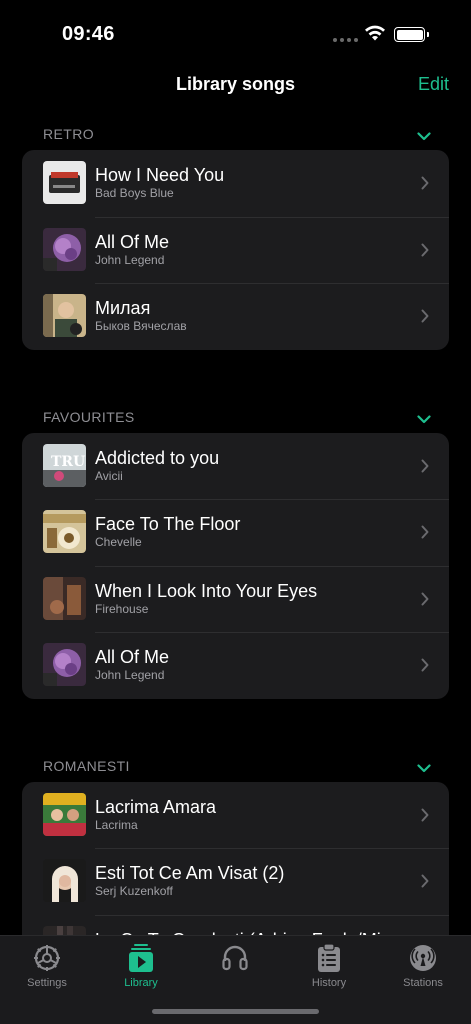  I want to click on song-title: Addicted to you, so click(157, 457).